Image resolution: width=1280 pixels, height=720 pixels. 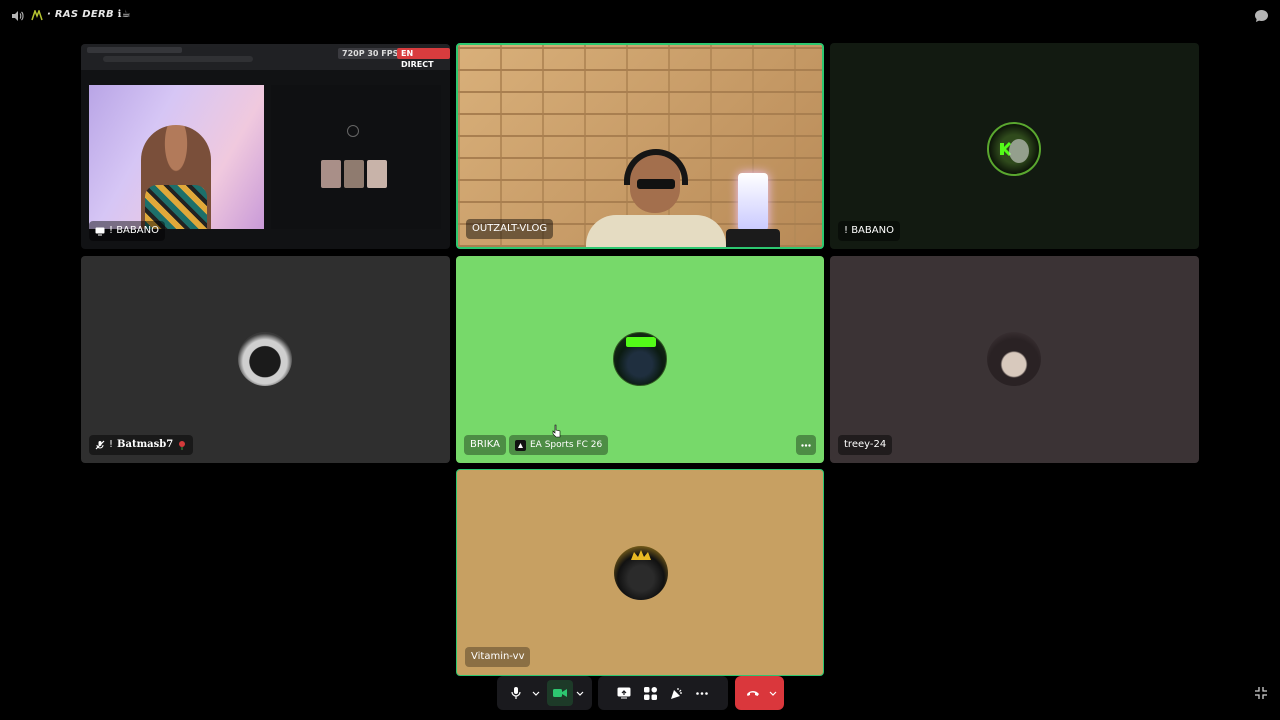 I want to click on tile-vitamin-vv: Vitamin-vv, so click(x=640, y=572).